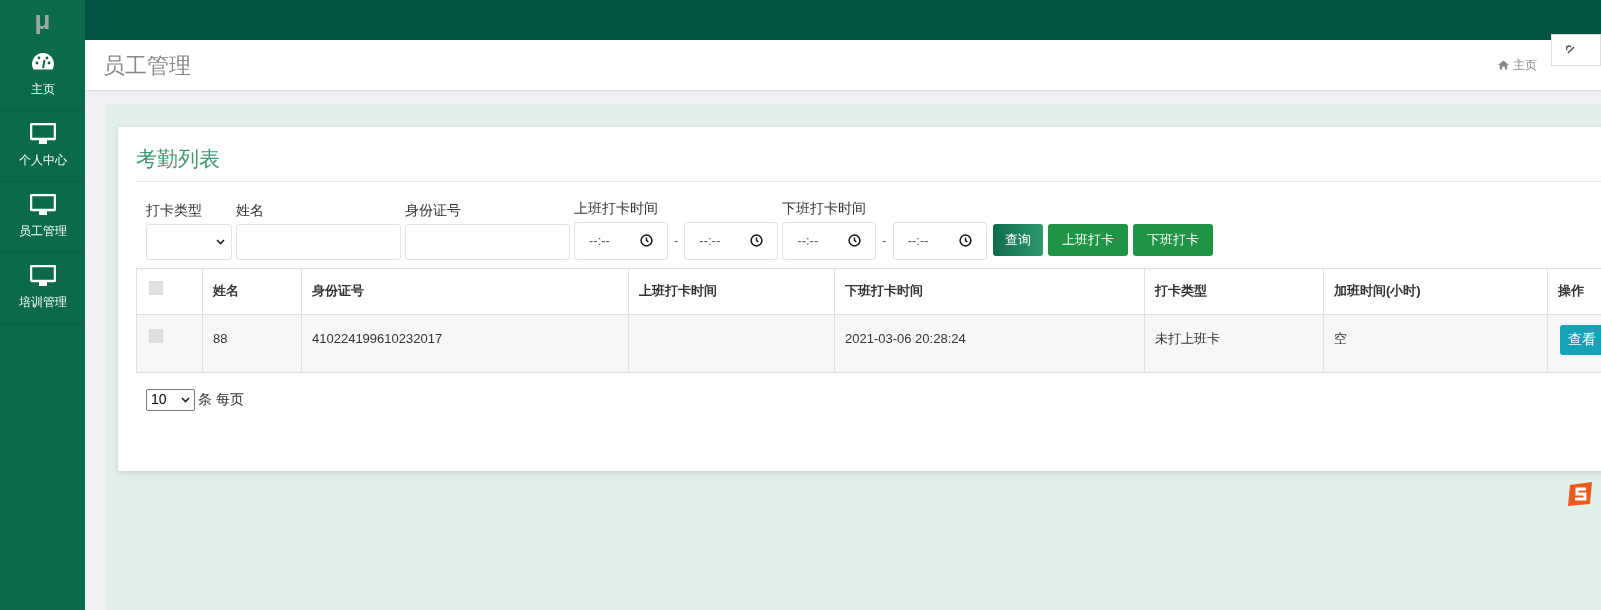 This screenshot has width=1601, height=610. I want to click on column-header: 身份证号, so click(465, 291).